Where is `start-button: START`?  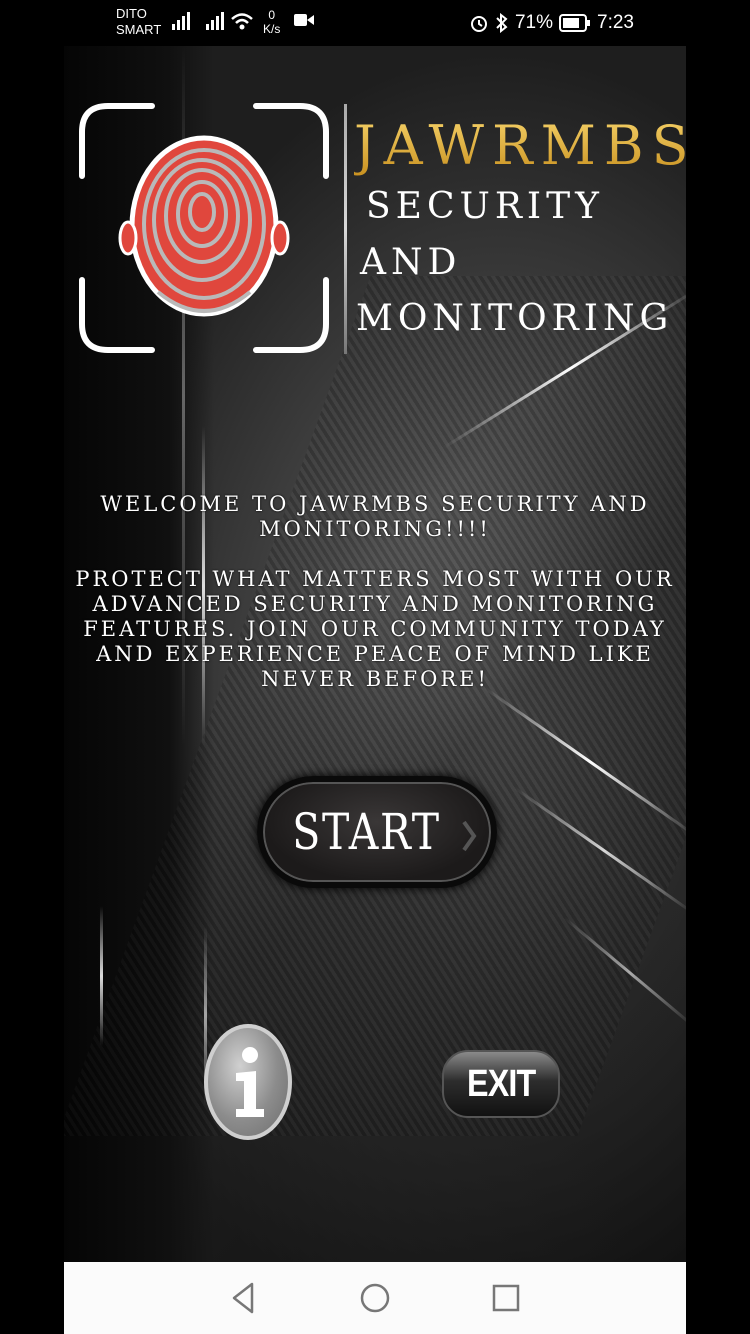 start-button: START is located at coordinates (377, 832).